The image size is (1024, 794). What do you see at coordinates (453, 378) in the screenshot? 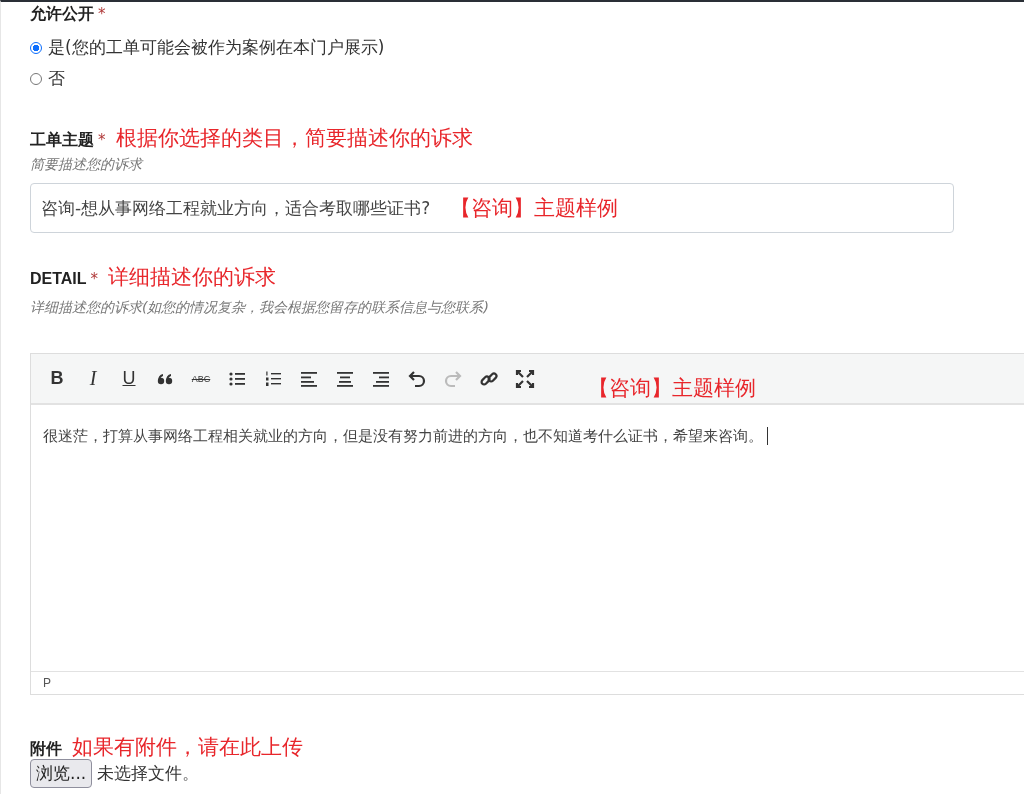
I see `redo-icon` at bounding box center [453, 378].